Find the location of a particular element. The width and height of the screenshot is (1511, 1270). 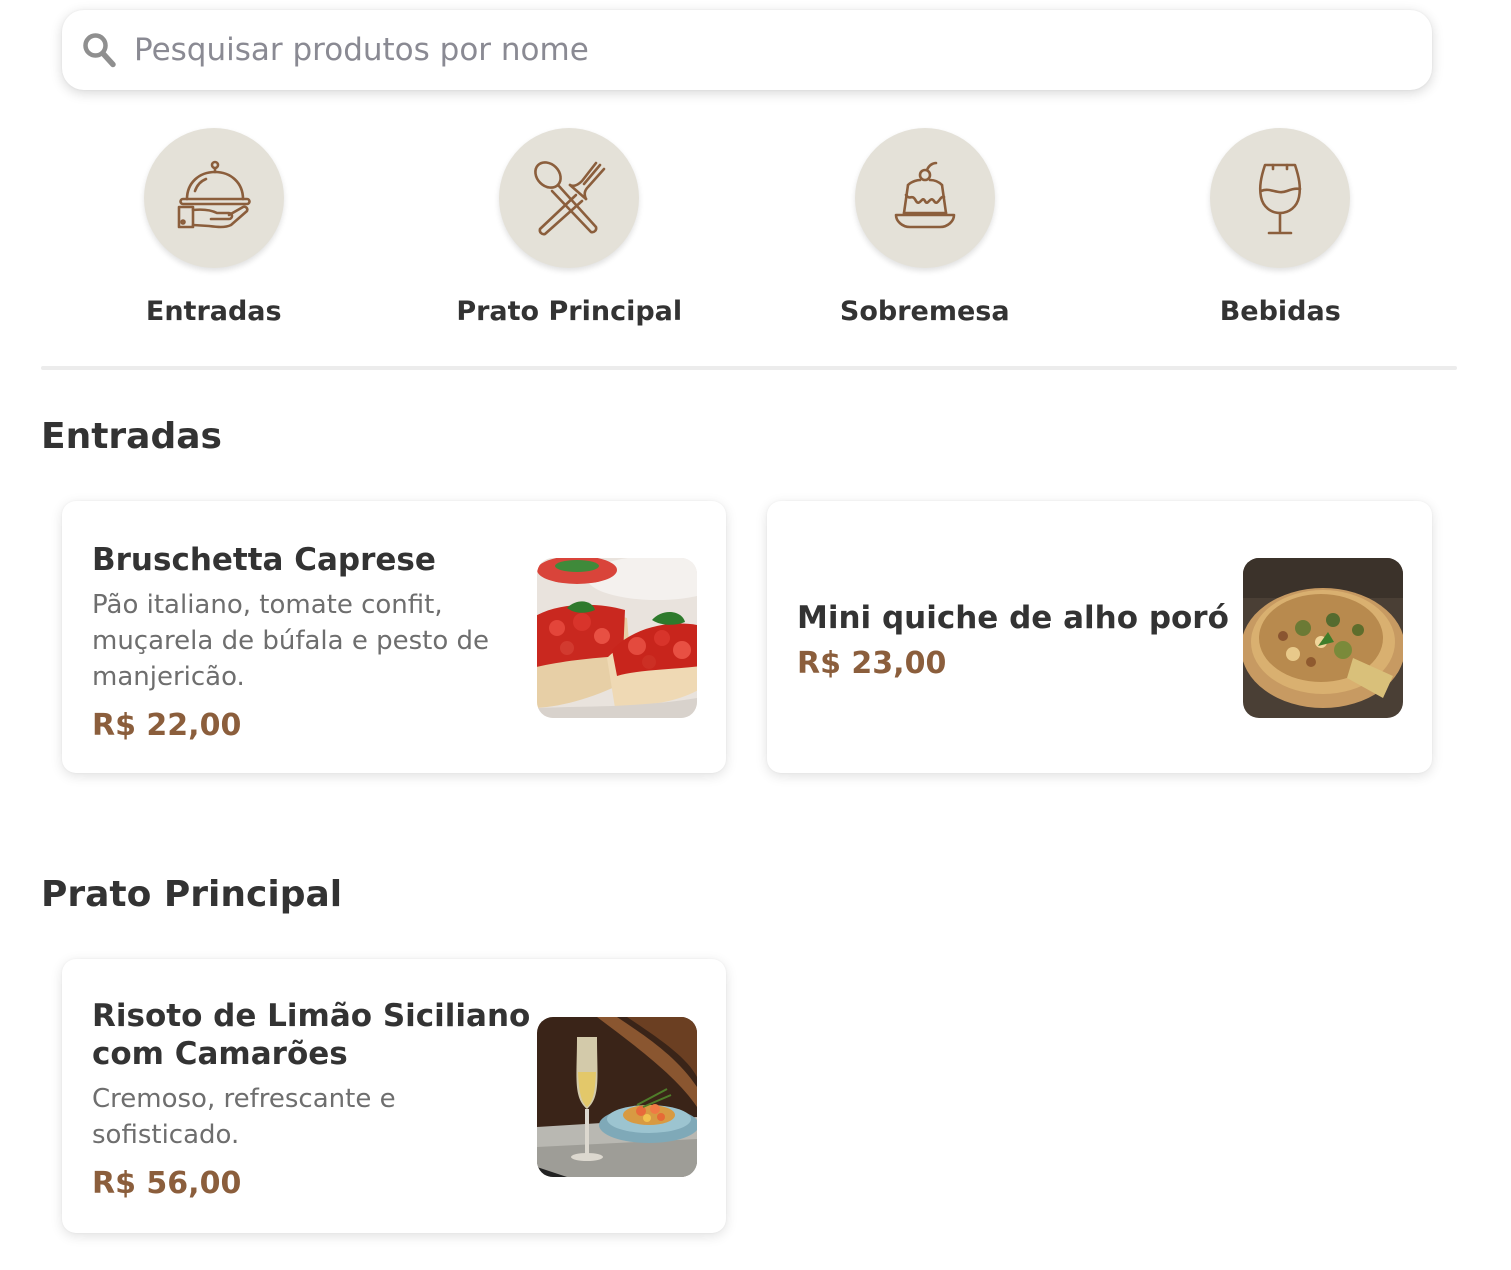

spoon-fork-icon is located at coordinates (570, 198).